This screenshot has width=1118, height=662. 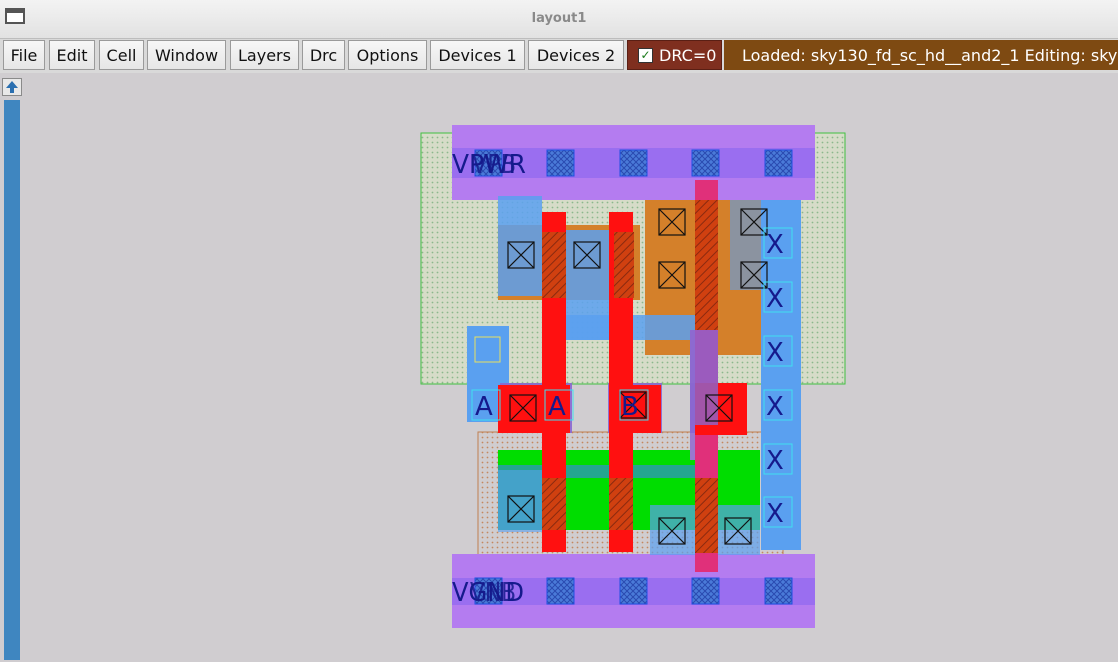 What do you see at coordinates (493, 593) in the screenshot?
I see `vnb-label: VNB` at bounding box center [493, 593].